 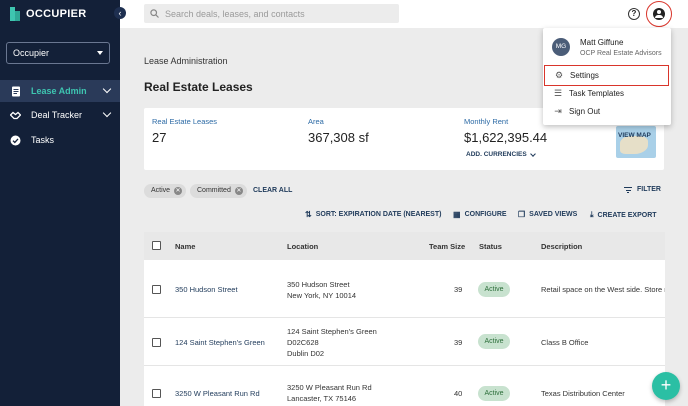 What do you see at coordinates (100, 53) in the screenshot?
I see `caret-down-icon` at bounding box center [100, 53].